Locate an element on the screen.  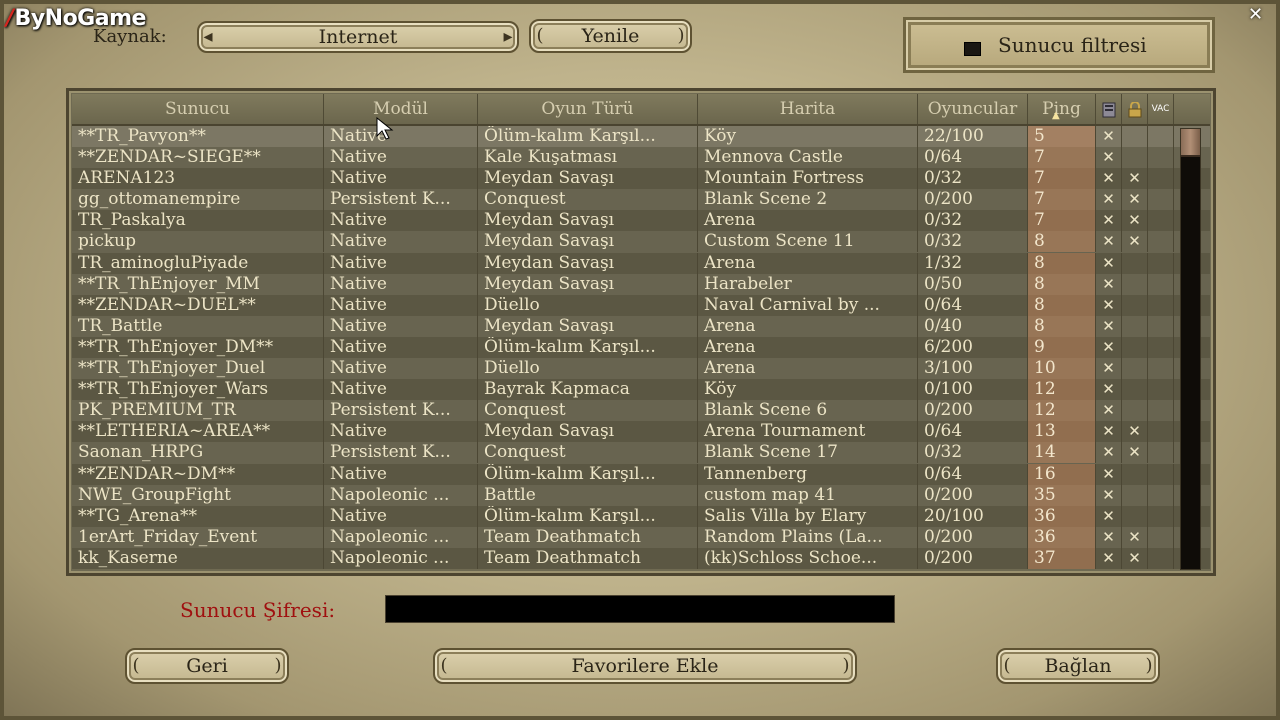
cell-ping: 36 is located at coordinates (1062, 516).